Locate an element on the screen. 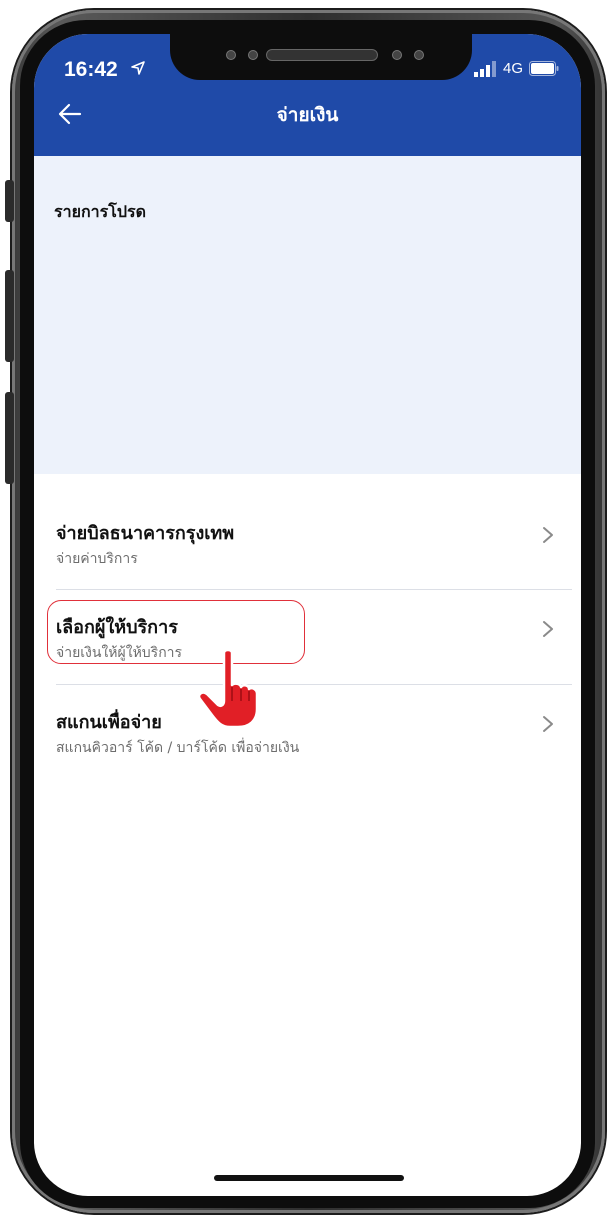 The height and width of the screenshot is (1216, 615). status-right: 4G is located at coordinates (516, 68).